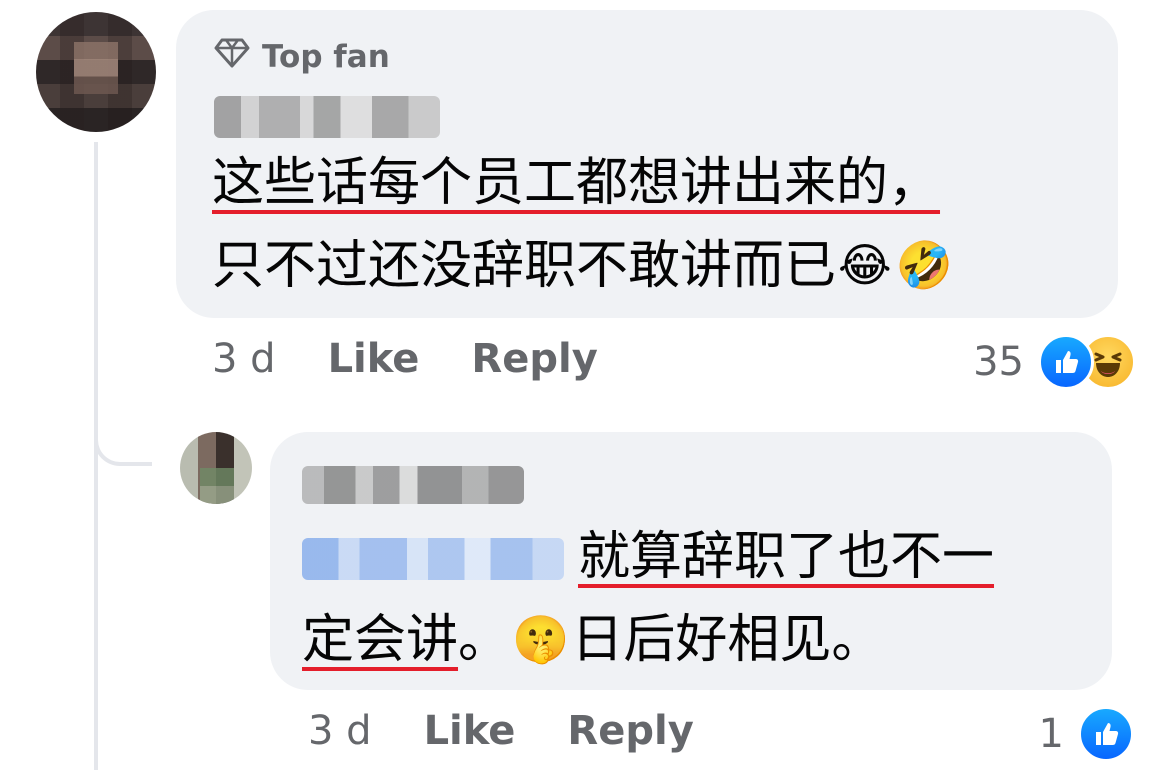  Describe the element at coordinates (648, 598) in the screenshot. I see `reply-text: 就算辞职了也不一 定会讲。🤫日后好相见。` at that location.